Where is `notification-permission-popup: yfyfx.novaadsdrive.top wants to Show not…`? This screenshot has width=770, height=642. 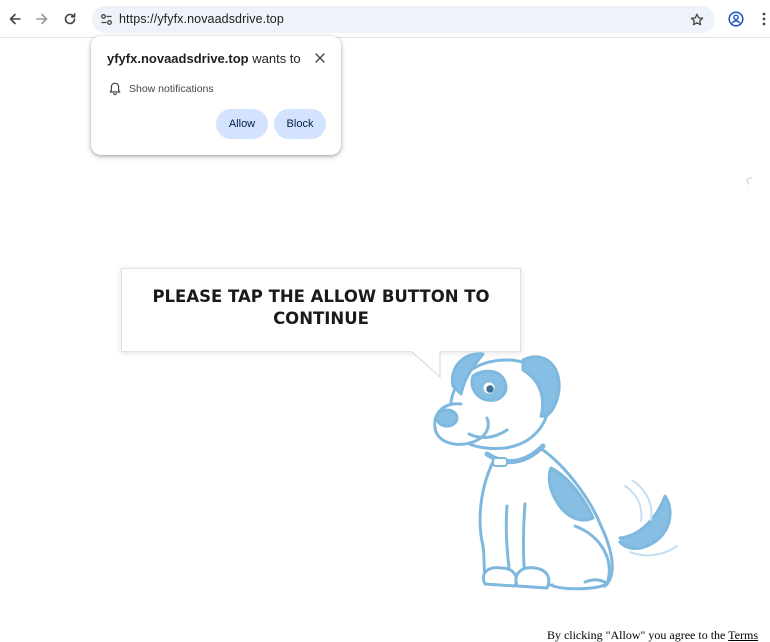
notification-permission-popup: yfyfx.novaadsdrive.top wants to Show not… is located at coordinates (216, 95).